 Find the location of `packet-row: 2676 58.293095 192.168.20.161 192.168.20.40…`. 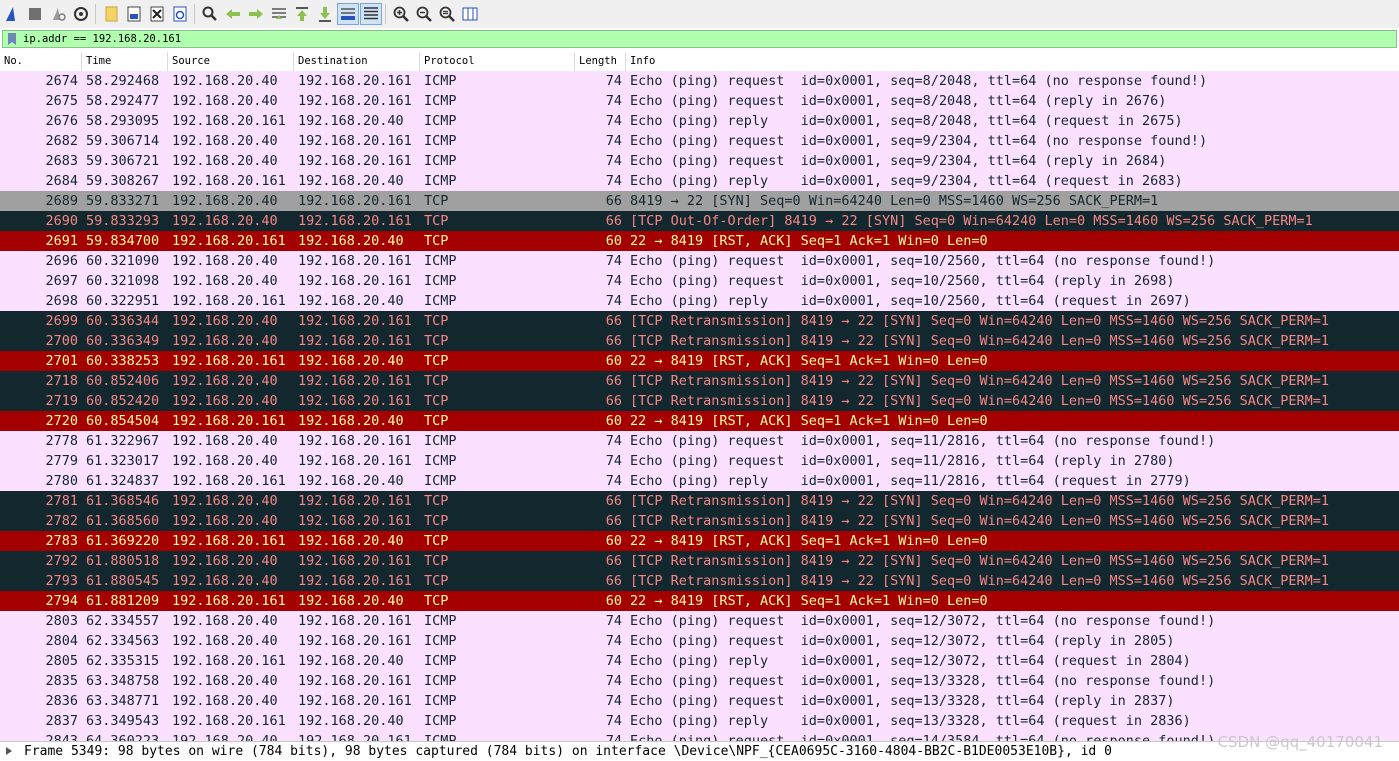

packet-row: 2676 58.293095 192.168.20.161 192.168.20.40… is located at coordinates (699, 121).